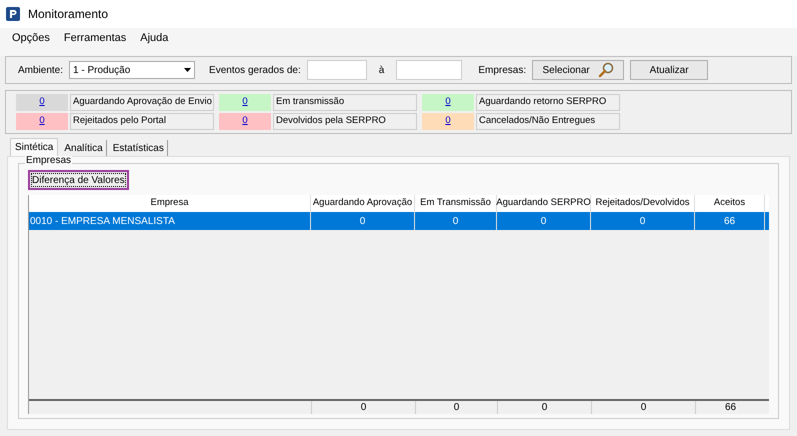 This screenshot has height=436, width=797. Describe the element at coordinates (381, 71) in the screenshot. I see `until-label: à` at that location.